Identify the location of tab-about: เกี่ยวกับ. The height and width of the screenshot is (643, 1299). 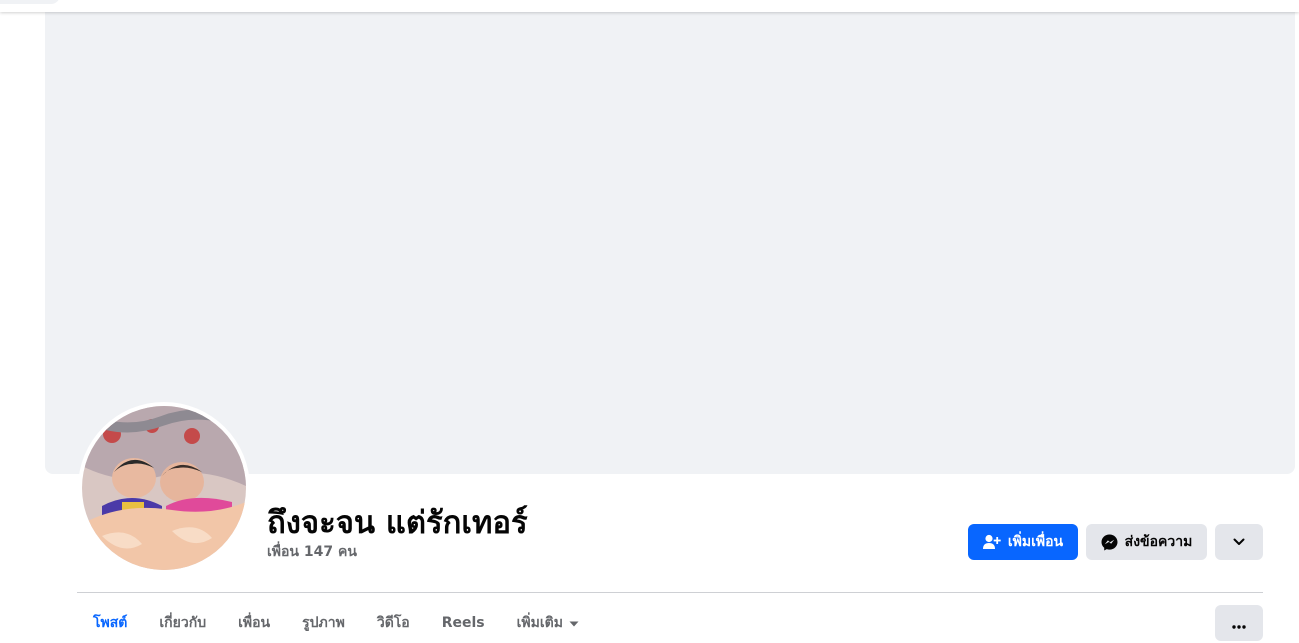
(182, 623).